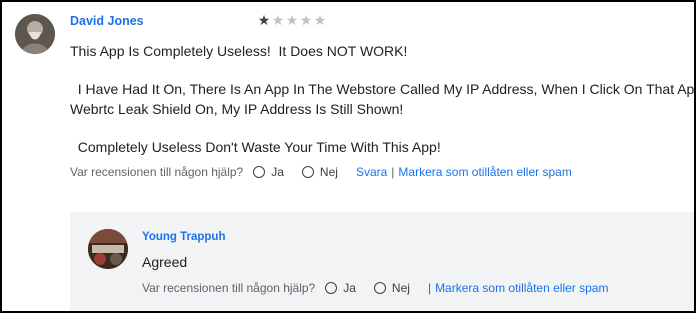  I want to click on reply-avatar-image, so click(108, 249).